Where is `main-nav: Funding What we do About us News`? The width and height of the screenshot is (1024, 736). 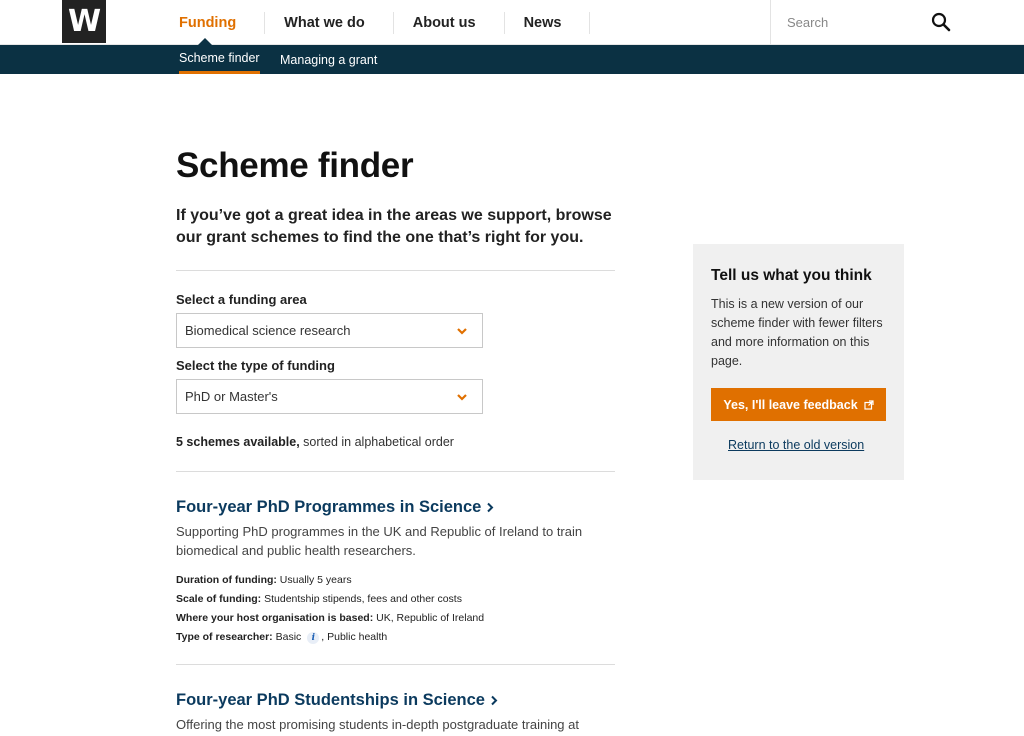
main-nav: Funding What we do About us News is located at coordinates (375, 22).